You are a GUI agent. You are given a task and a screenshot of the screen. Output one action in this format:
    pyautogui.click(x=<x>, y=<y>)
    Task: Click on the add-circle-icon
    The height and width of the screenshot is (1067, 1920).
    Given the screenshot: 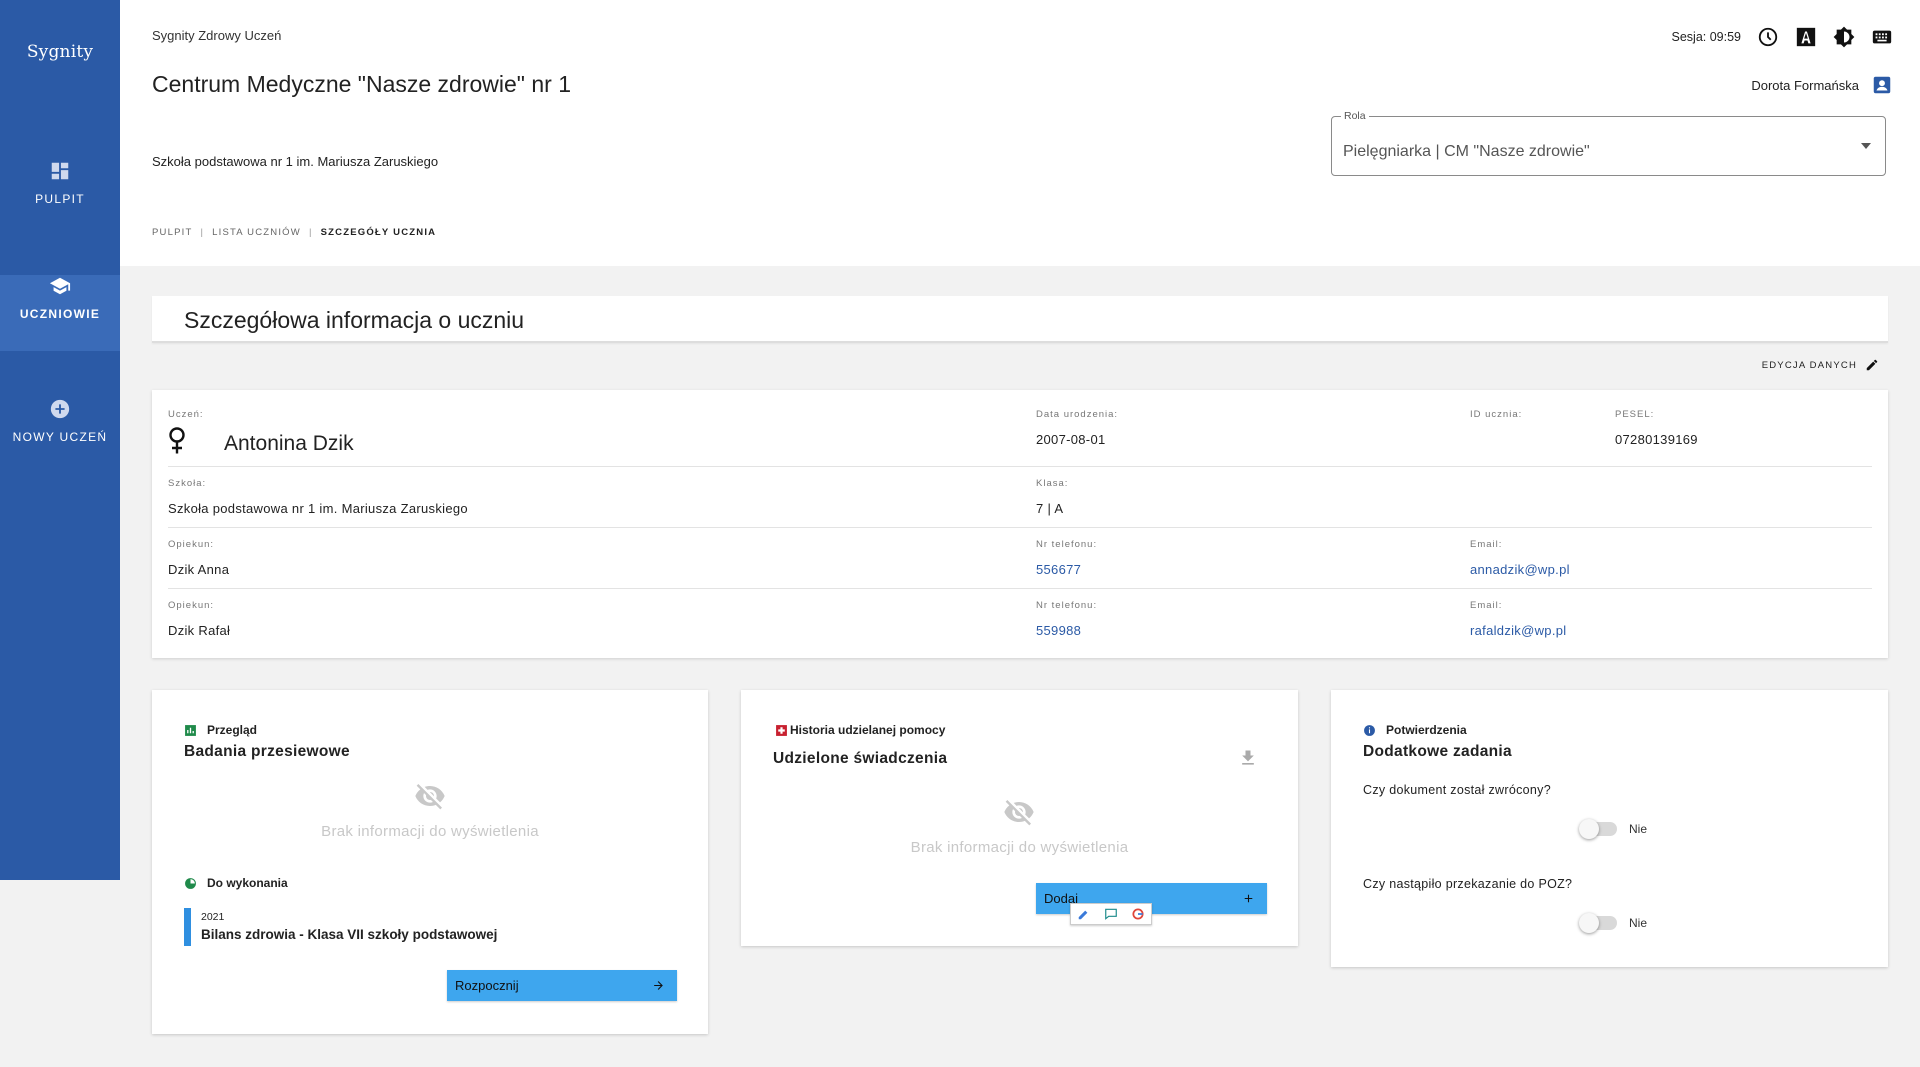 What is the action you would take?
    pyautogui.click(x=60, y=409)
    